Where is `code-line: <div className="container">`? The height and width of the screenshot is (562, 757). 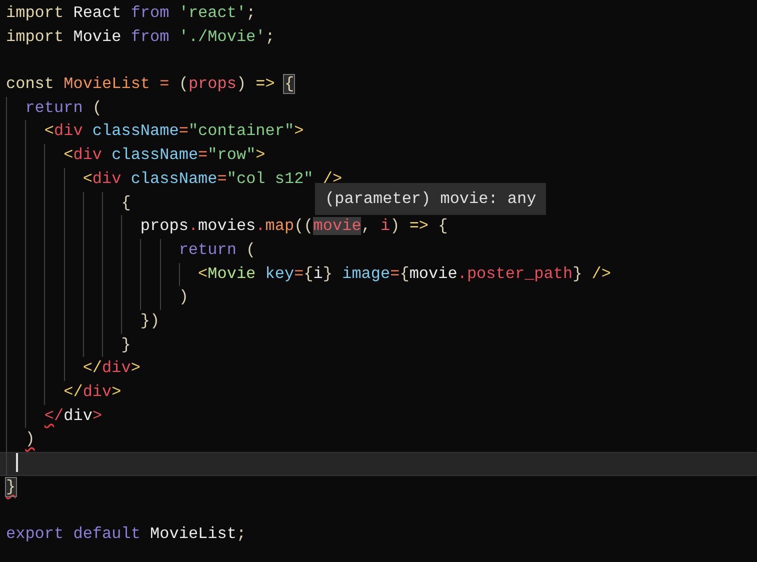
code-line: <div className="container"> is located at coordinates (378, 132).